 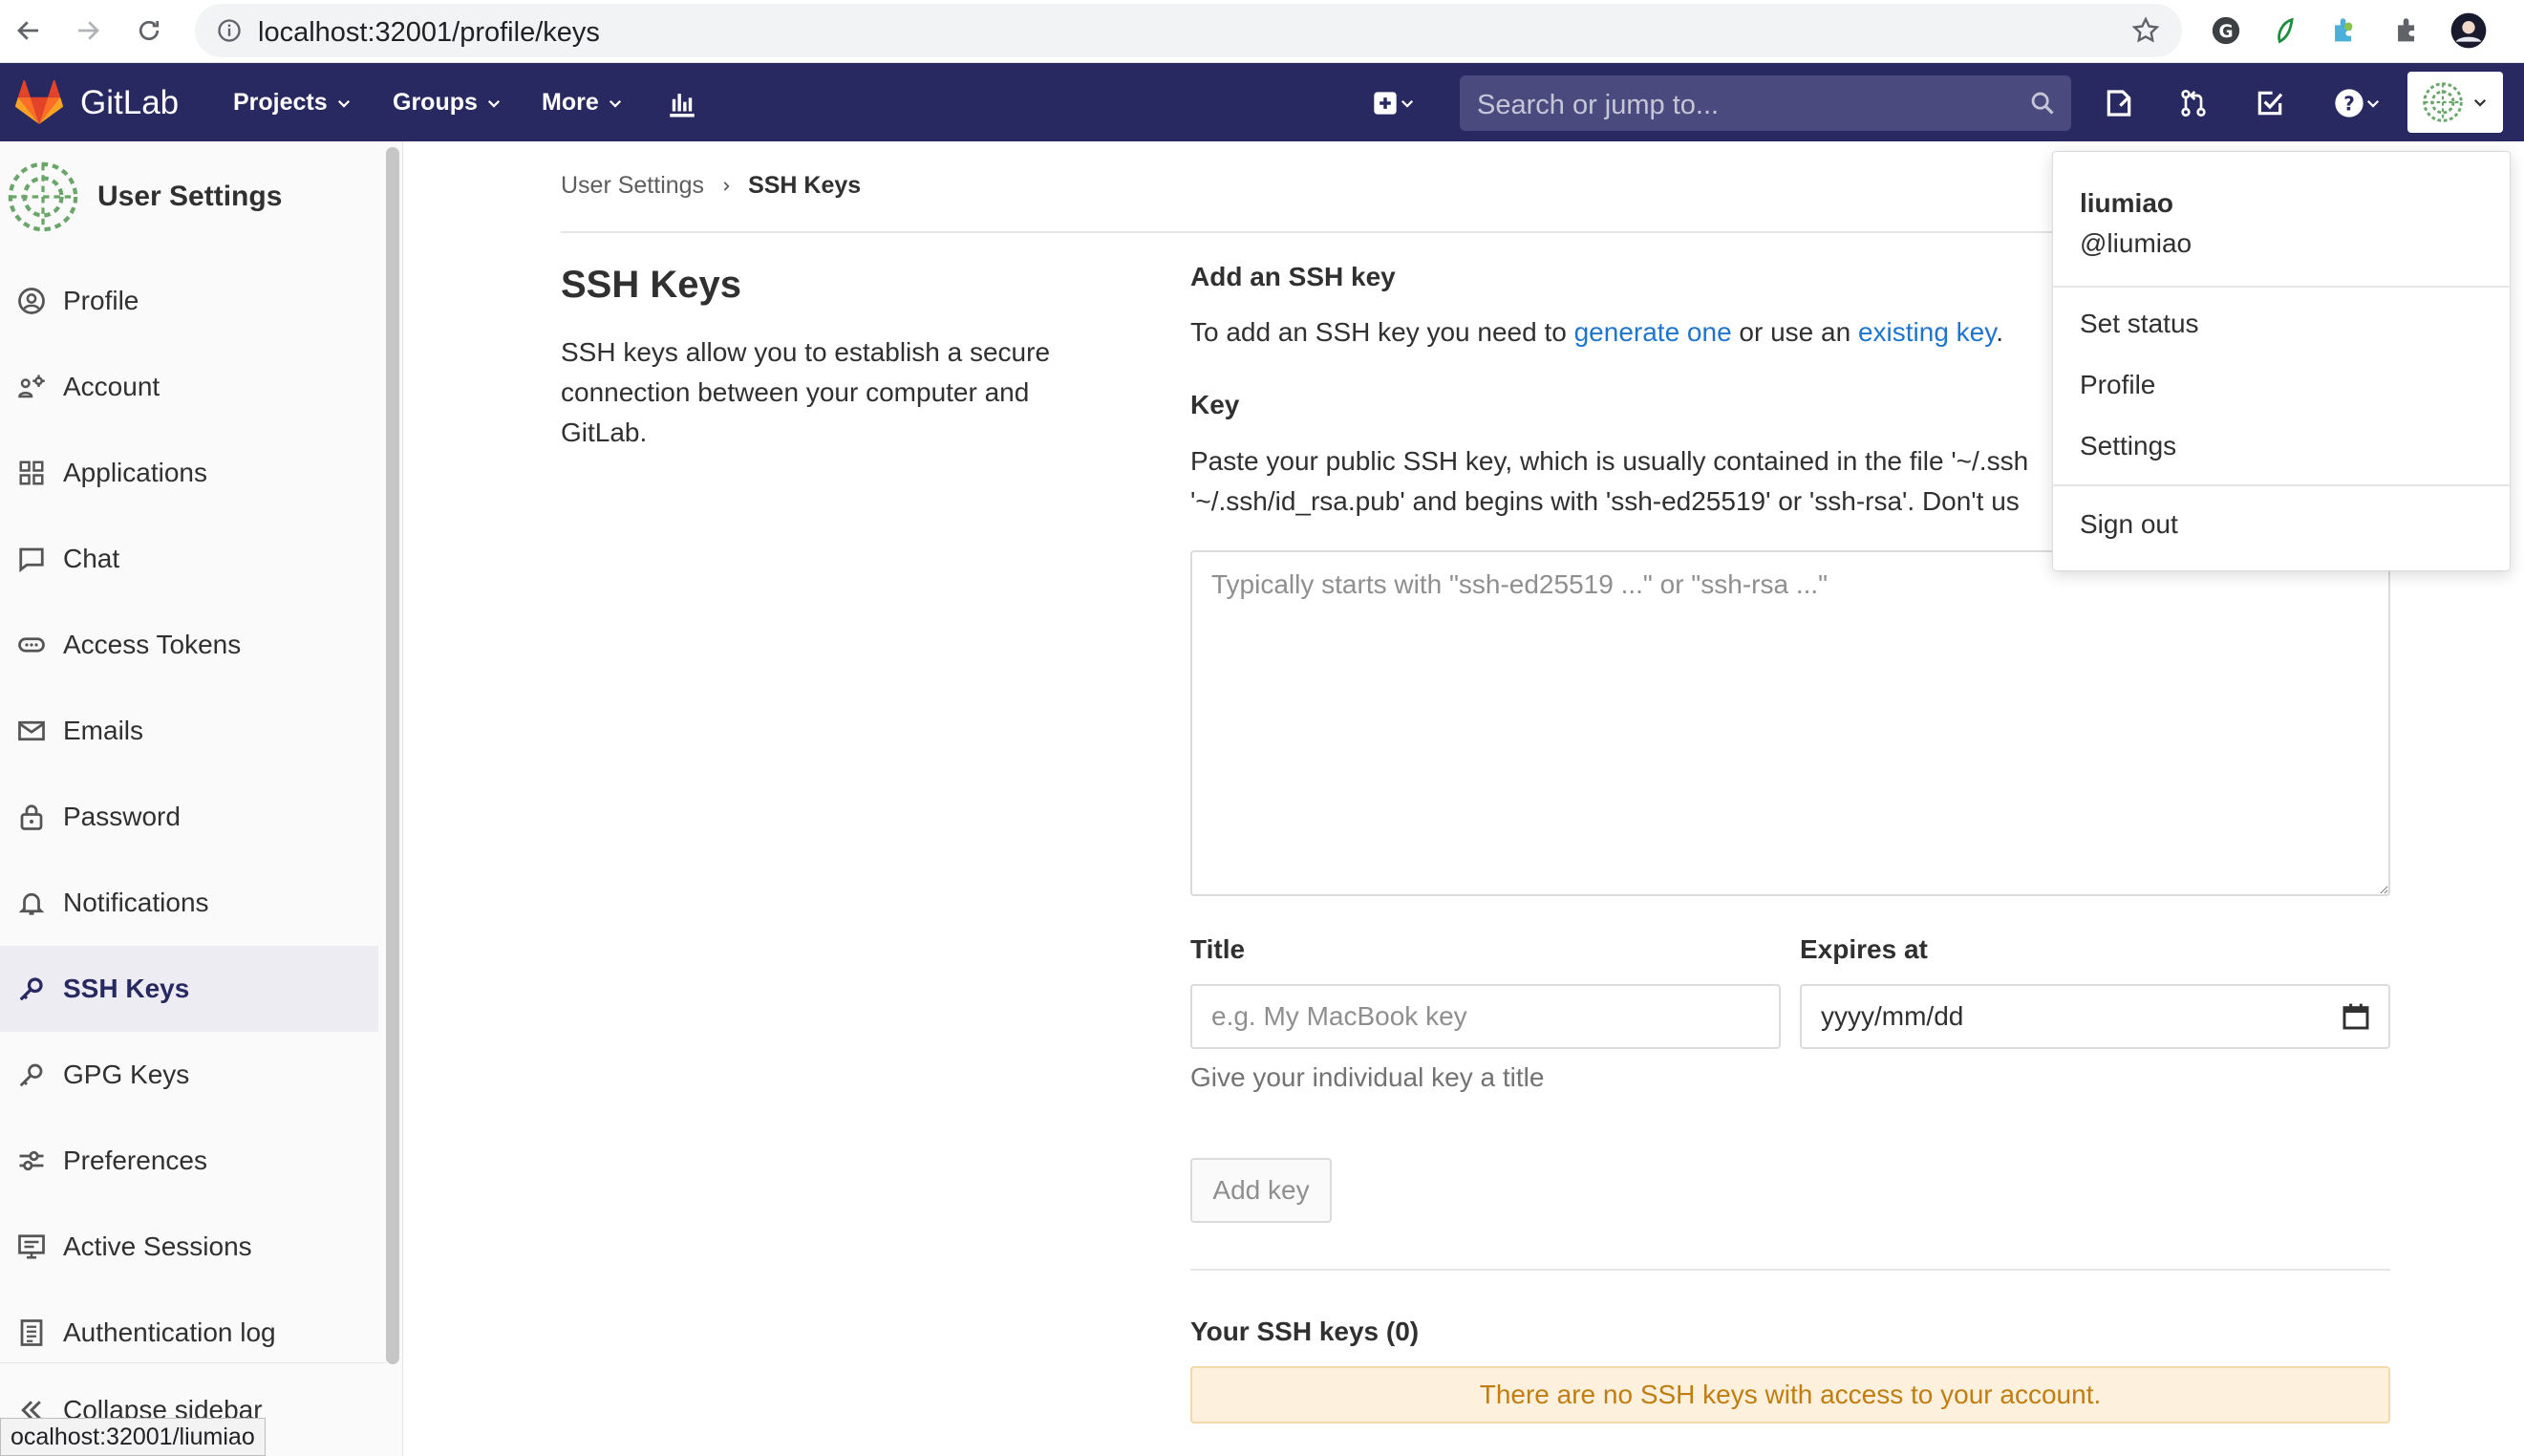 What do you see at coordinates (29, 31) in the screenshot?
I see `back-button` at bounding box center [29, 31].